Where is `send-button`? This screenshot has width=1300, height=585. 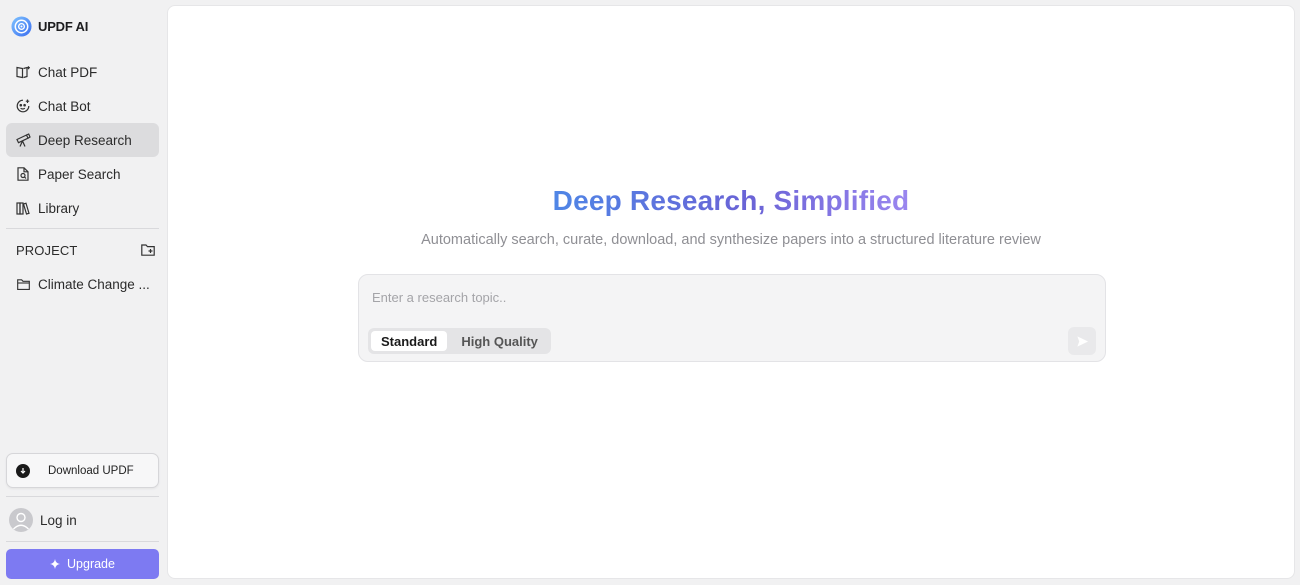 send-button is located at coordinates (1082, 341).